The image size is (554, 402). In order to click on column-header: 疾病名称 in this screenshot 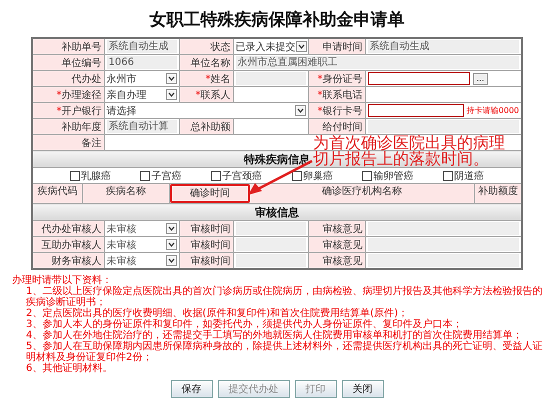, I will do `click(126, 193)`.